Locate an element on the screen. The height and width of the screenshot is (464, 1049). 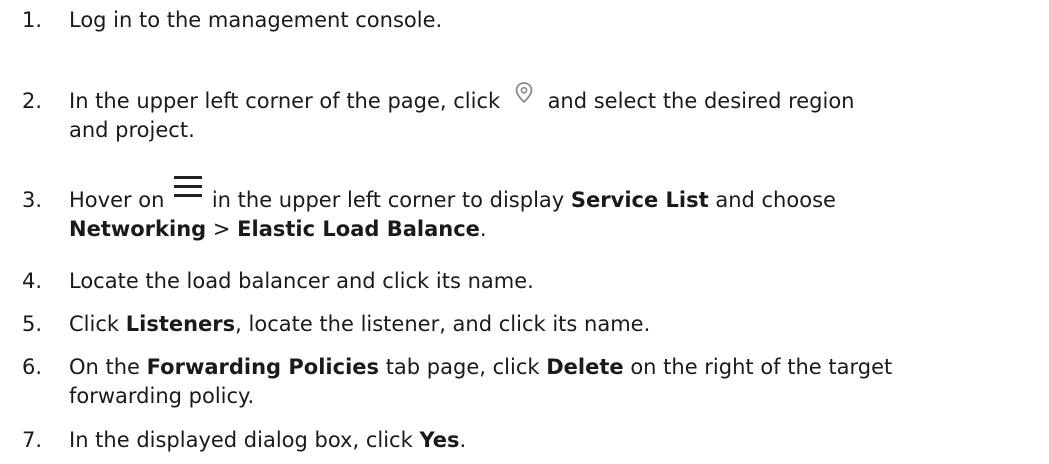
hamburger-menu-icon is located at coordinates (188, 186).